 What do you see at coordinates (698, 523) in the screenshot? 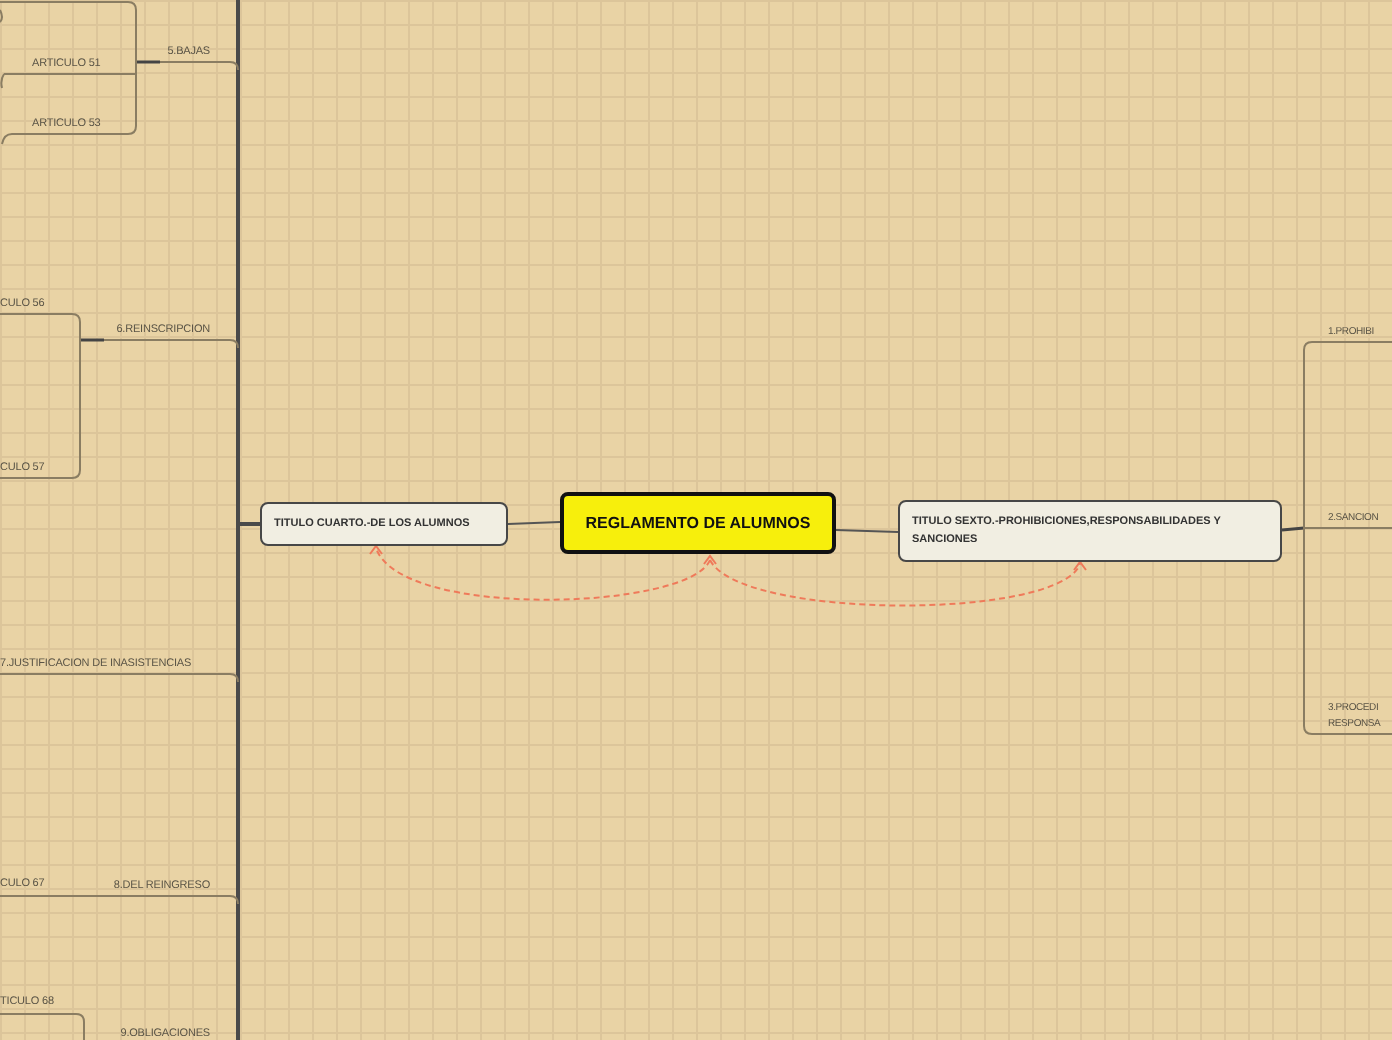
I see `central-topic: REGLAMENTO DE ALUMNOS` at bounding box center [698, 523].